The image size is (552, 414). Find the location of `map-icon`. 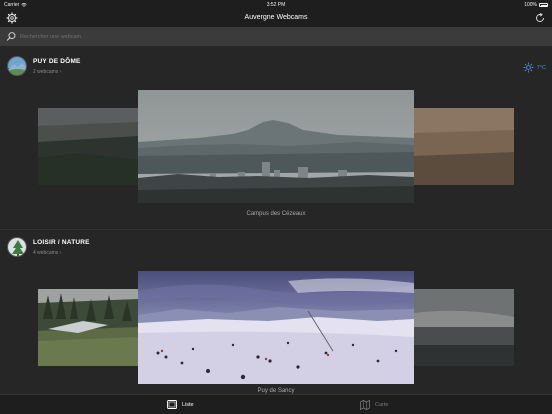

map-icon is located at coordinates (365, 404).